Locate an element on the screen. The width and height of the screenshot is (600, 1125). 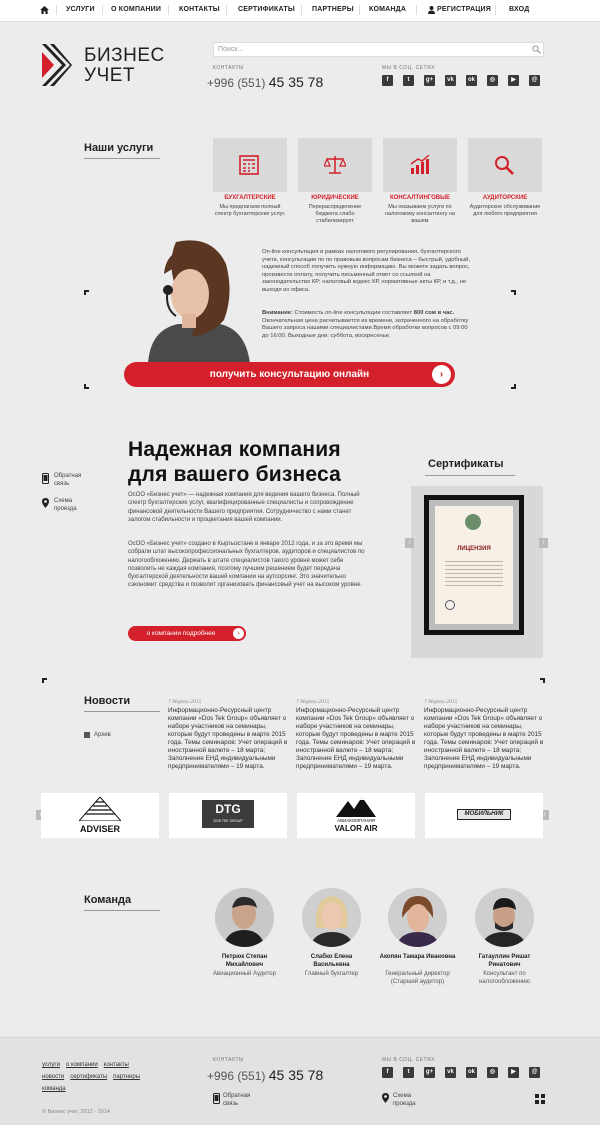
certificates-title-underline is located at coordinates (470, 475).